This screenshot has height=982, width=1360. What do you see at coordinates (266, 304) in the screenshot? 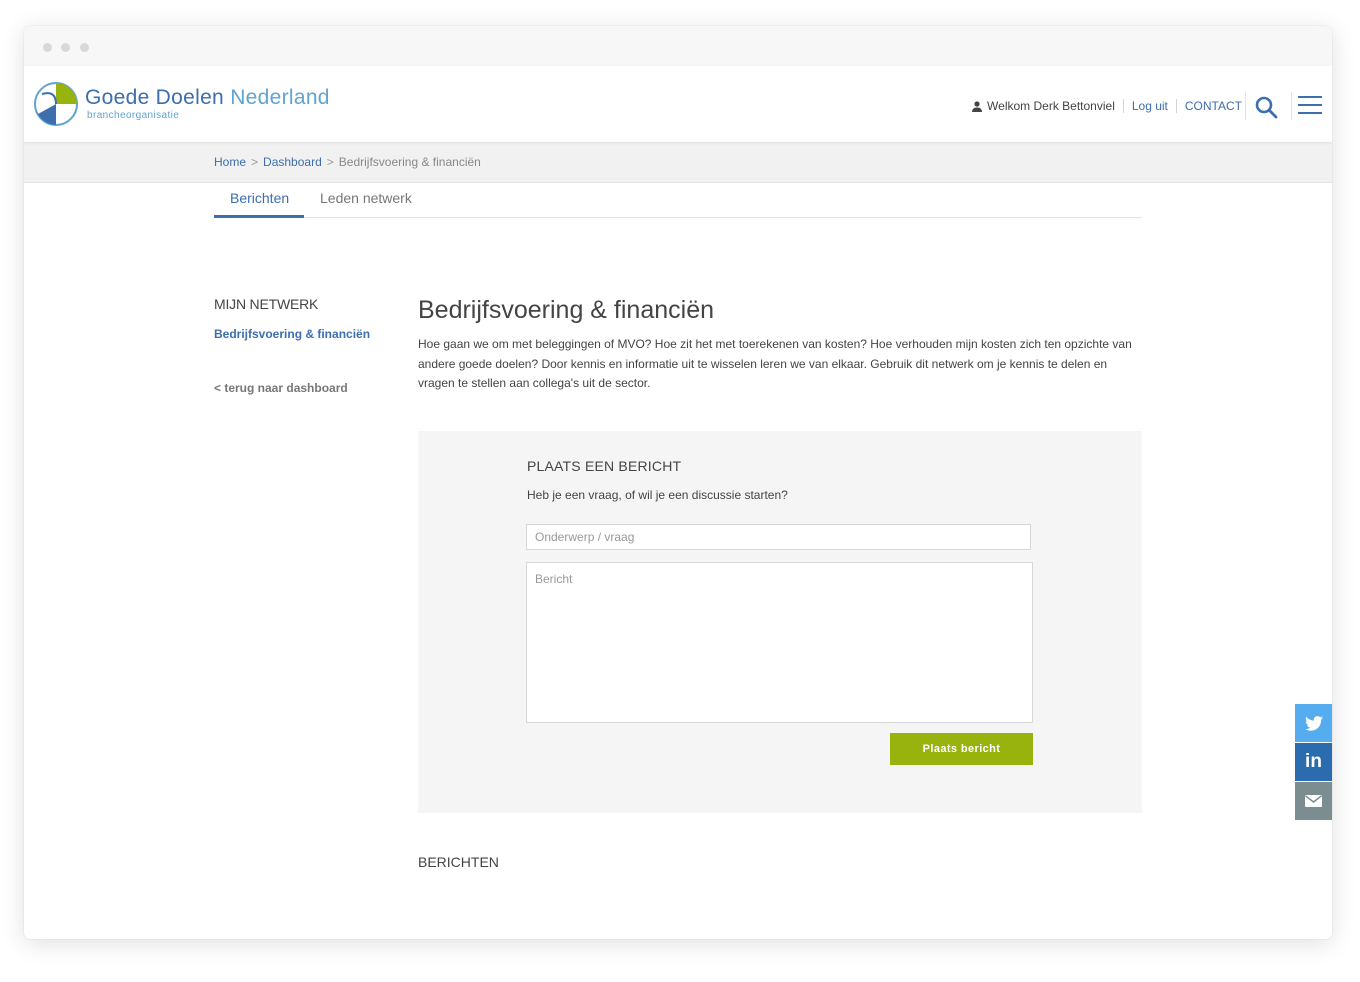
I see `sidebar-heading: MIJN NETWERK` at bounding box center [266, 304].